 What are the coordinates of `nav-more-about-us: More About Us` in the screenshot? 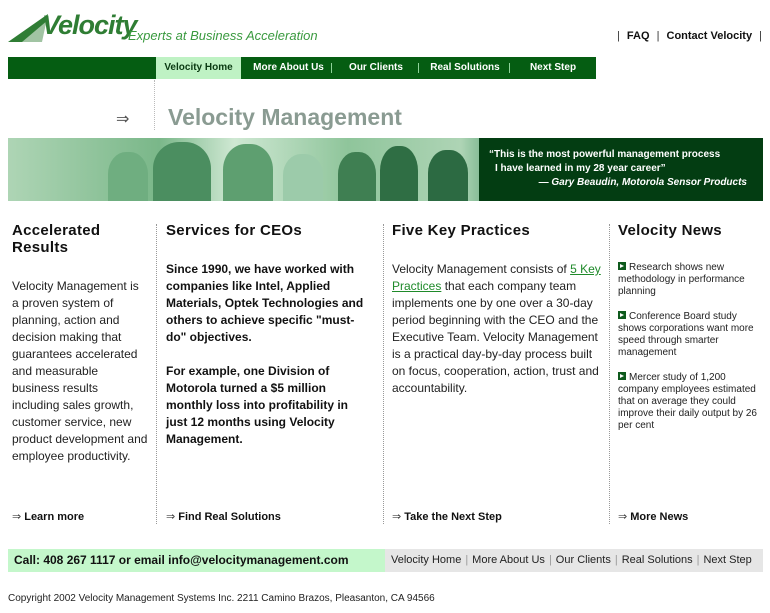 It's located at (288, 68).